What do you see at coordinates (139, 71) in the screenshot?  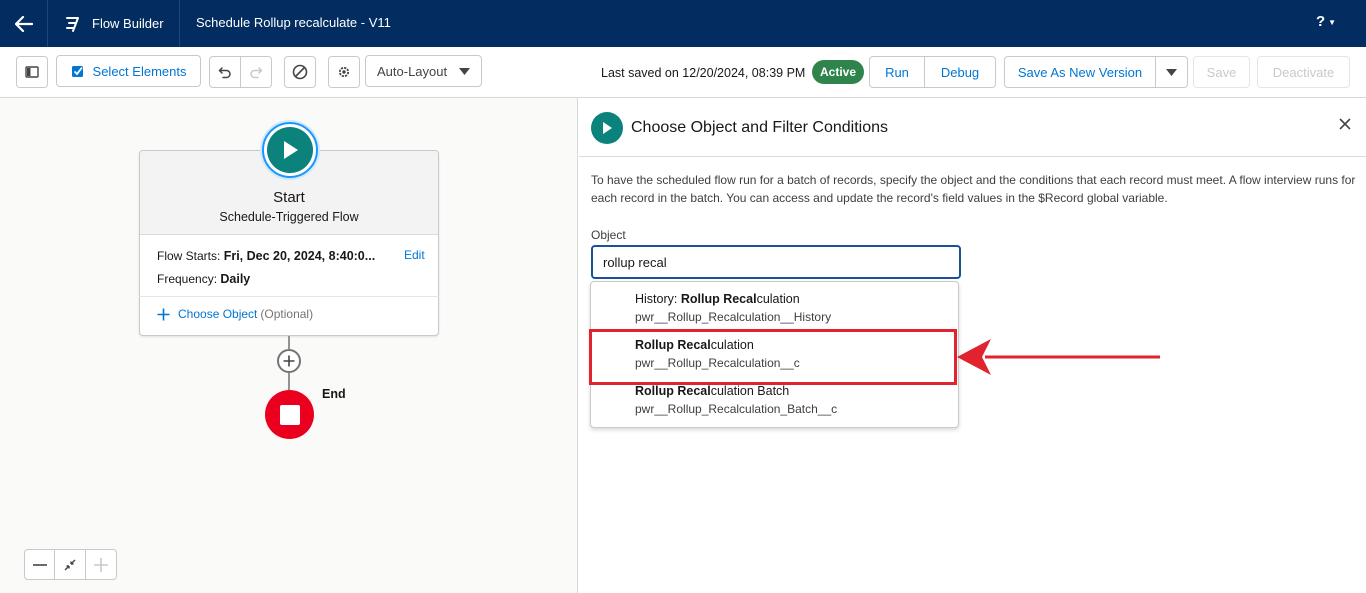 I see `select-elements-label: Select Elements` at bounding box center [139, 71].